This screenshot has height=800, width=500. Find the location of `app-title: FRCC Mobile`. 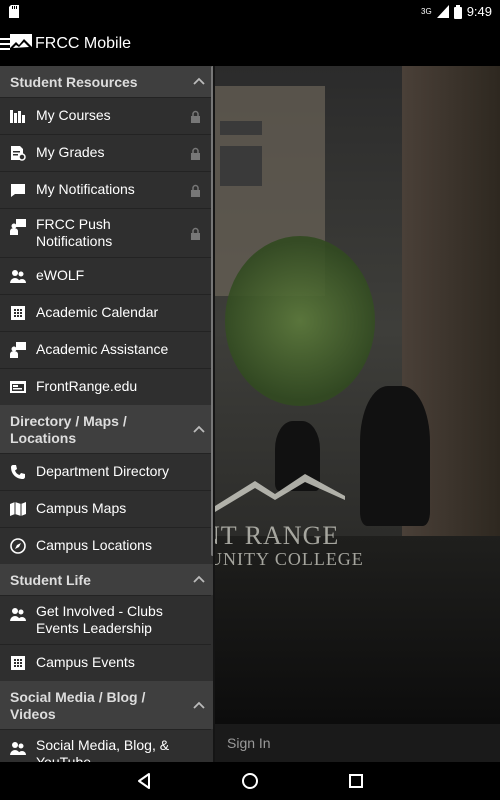

app-title: FRCC Mobile is located at coordinates (83, 43).